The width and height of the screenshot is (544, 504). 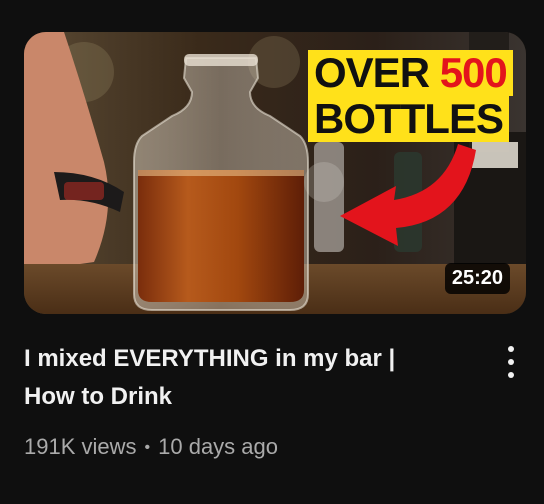 I want to click on thumbnail-headline-line2: BOTTLES, so click(x=408, y=119).